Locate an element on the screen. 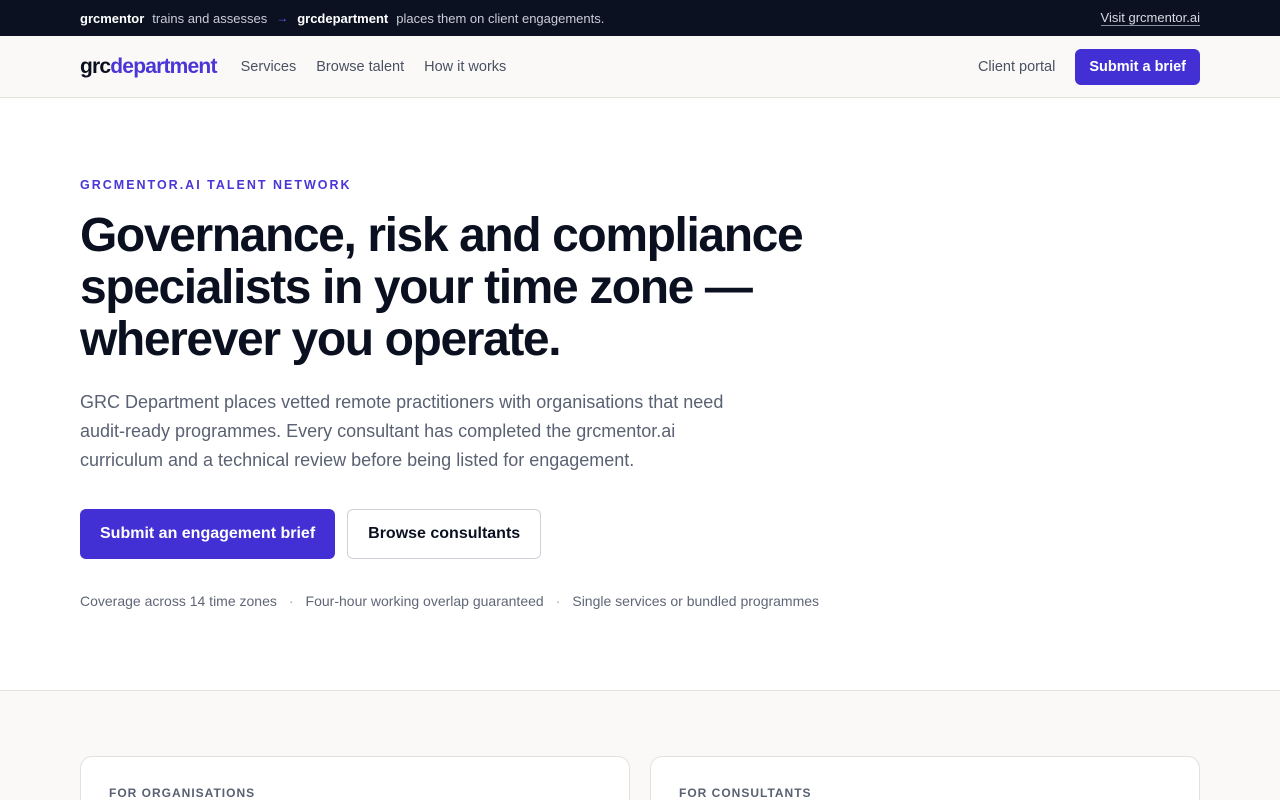  logo: grcdepartment is located at coordinates (148, 67).